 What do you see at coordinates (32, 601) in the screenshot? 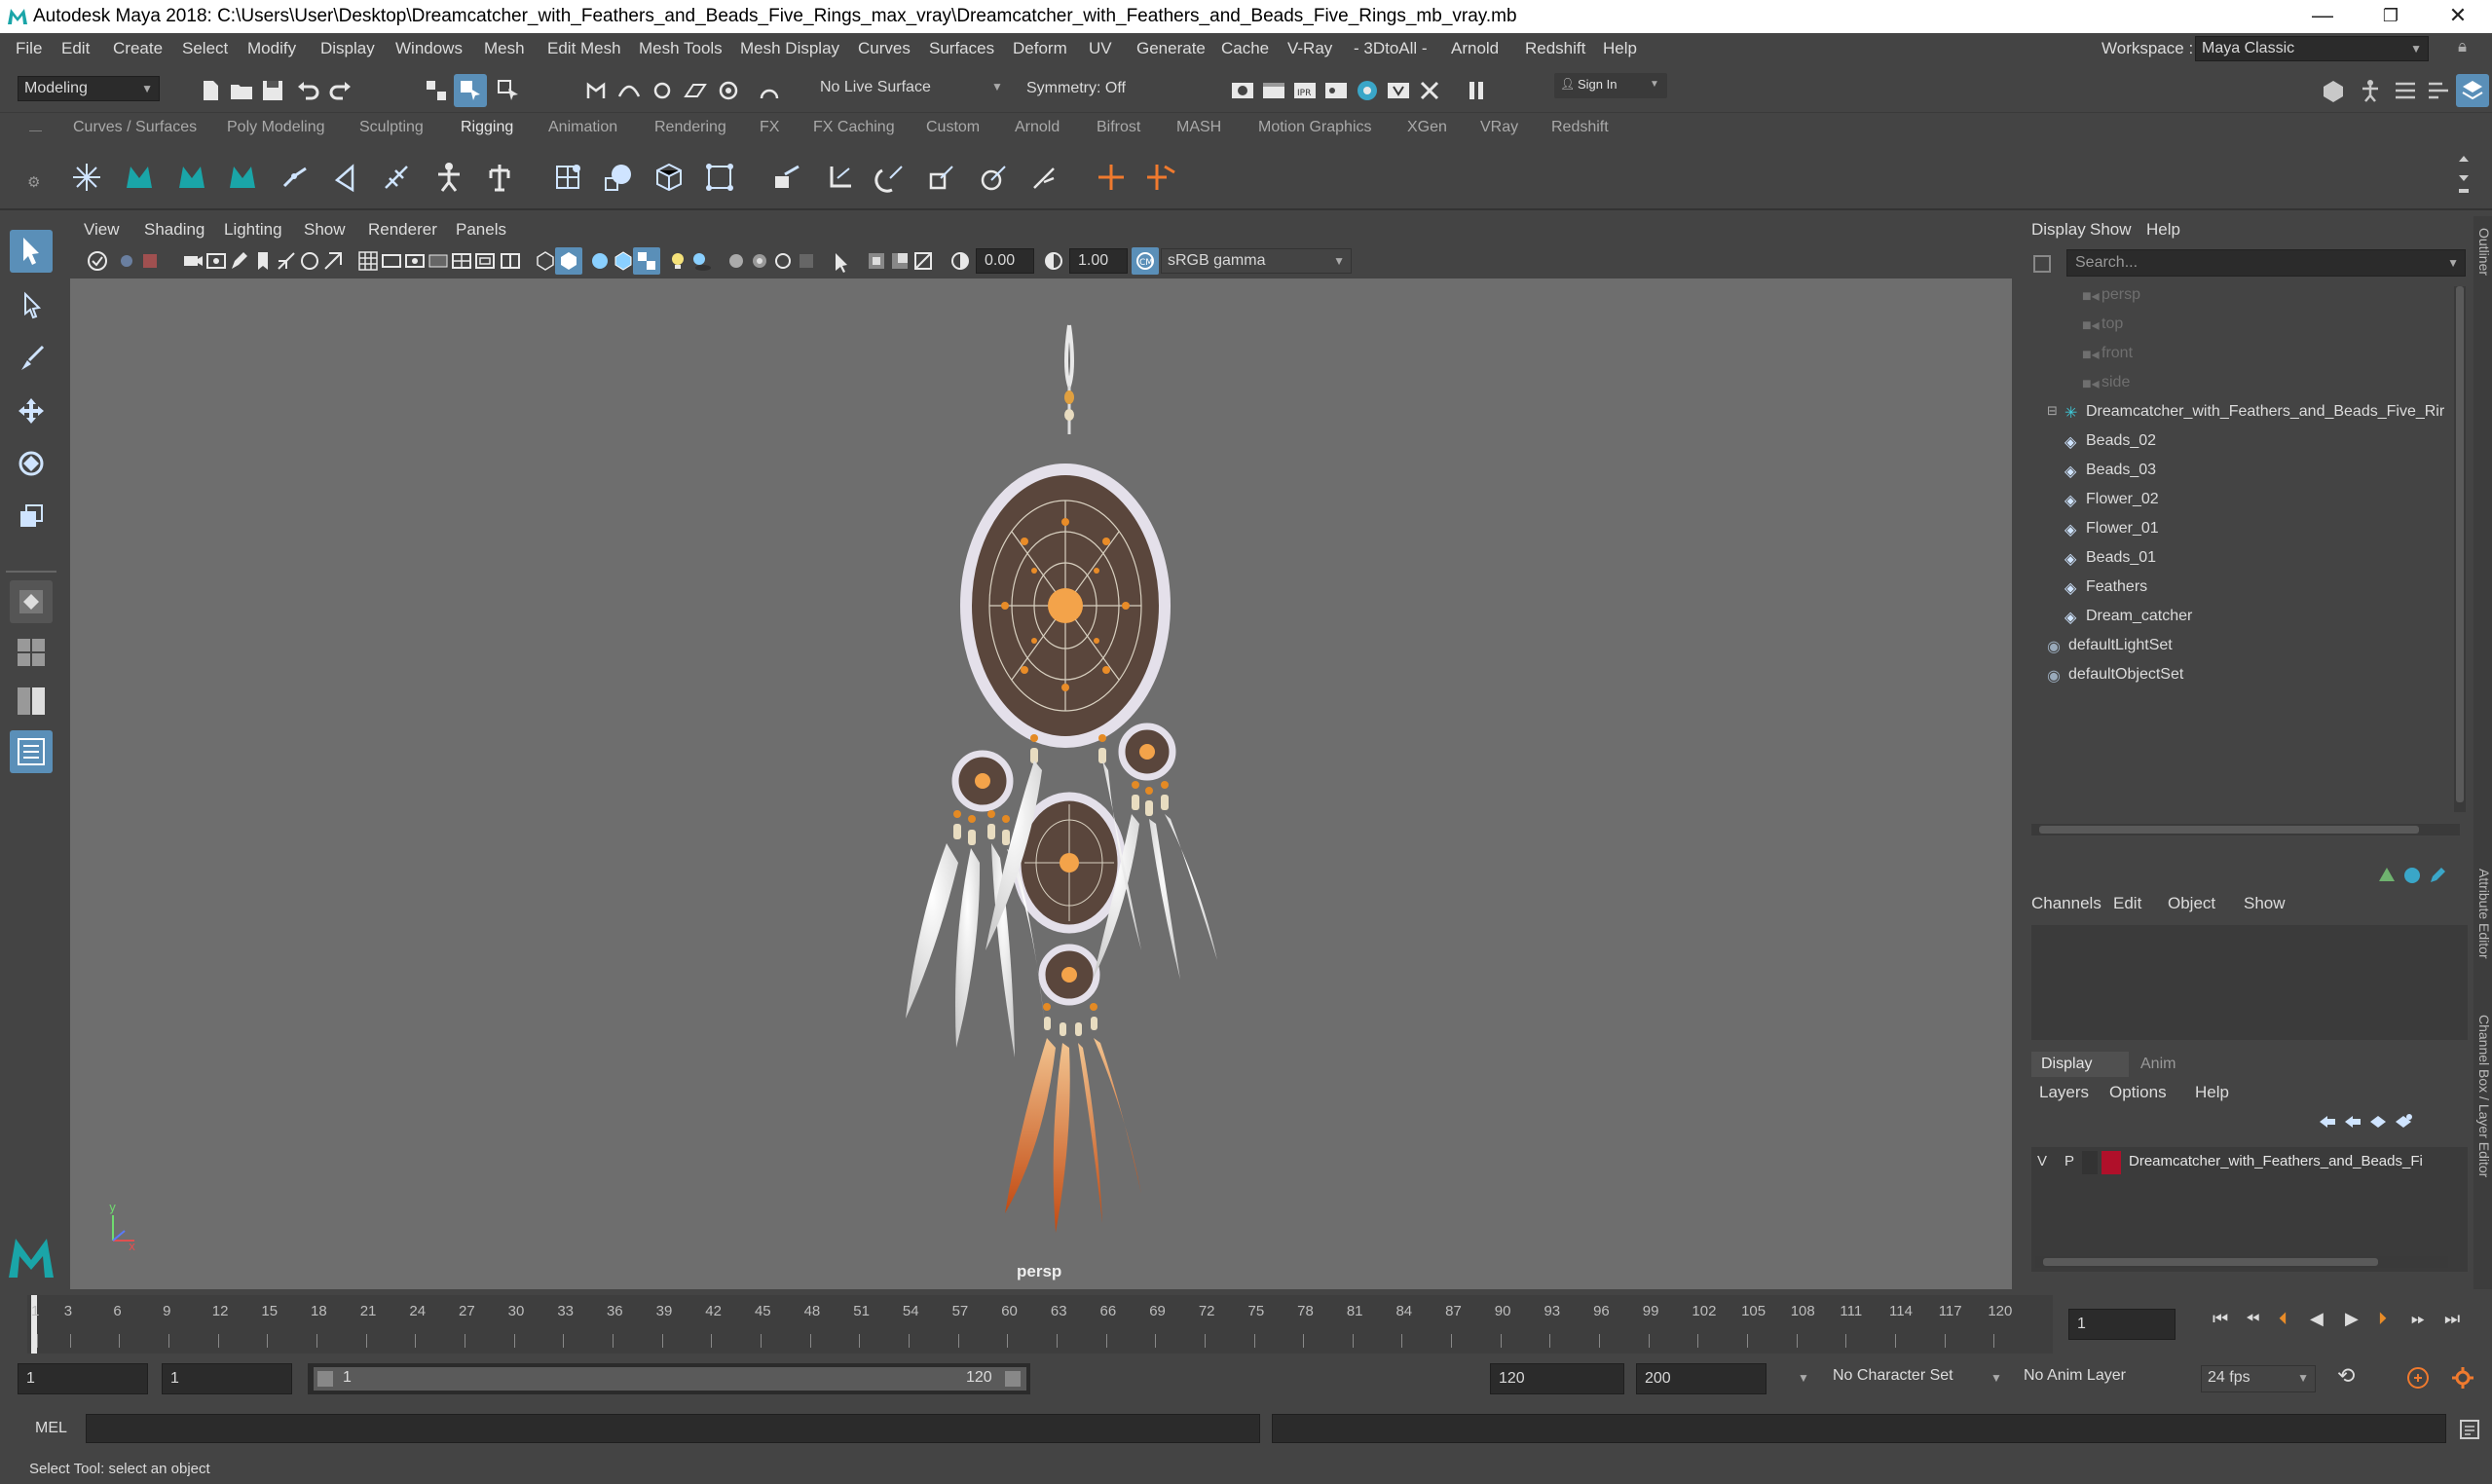
I see `single-perspective-layout-button` at bounding box center [32, 601].